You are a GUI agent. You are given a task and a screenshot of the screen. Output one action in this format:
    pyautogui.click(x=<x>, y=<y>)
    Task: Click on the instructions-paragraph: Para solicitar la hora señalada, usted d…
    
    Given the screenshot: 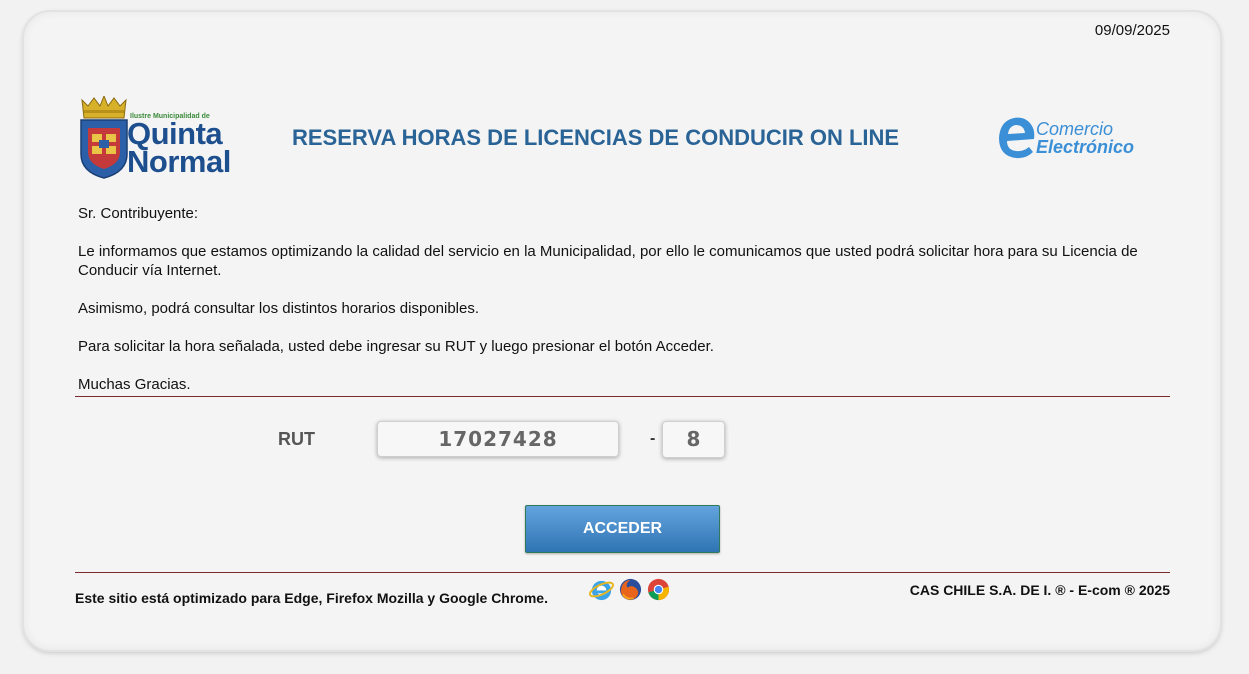 What is the action you would take?
    pyautogui.click(x=396, y=346)
    